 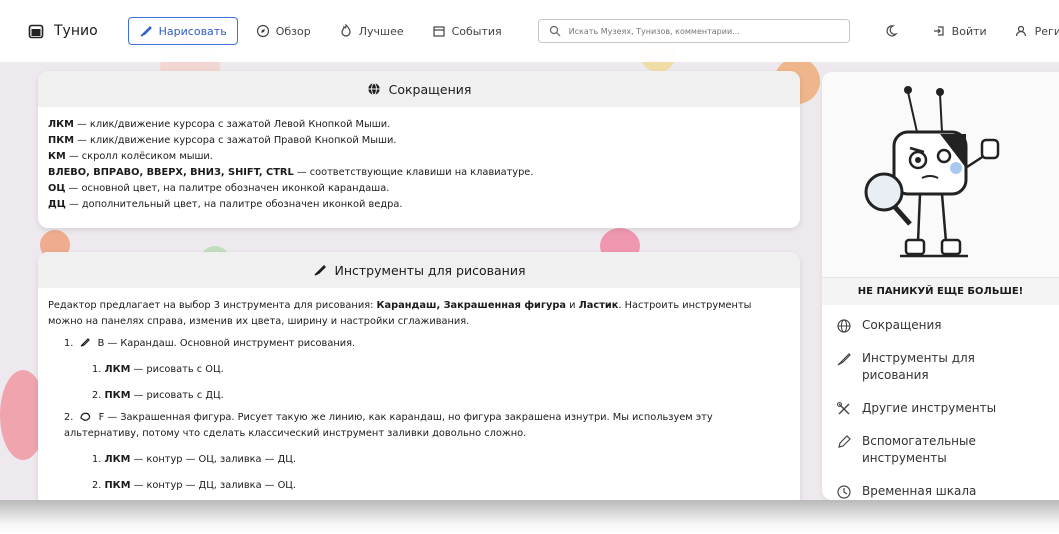 I want to click on sidebar-item-label: Временная шкала, so click(x=919, y=491).